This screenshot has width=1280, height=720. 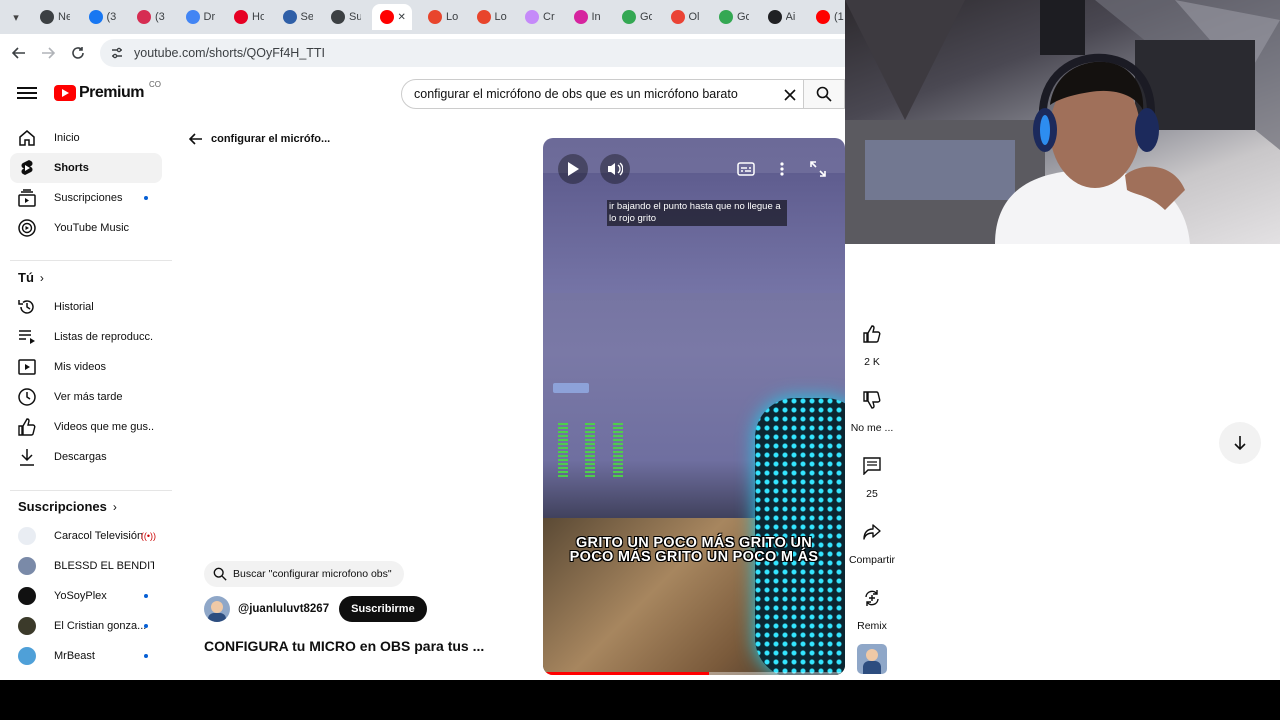 What do you see at coordinates (111, 92) in the screenshot?
I see `logo-text: Premium` at bounding box center [111, 92].